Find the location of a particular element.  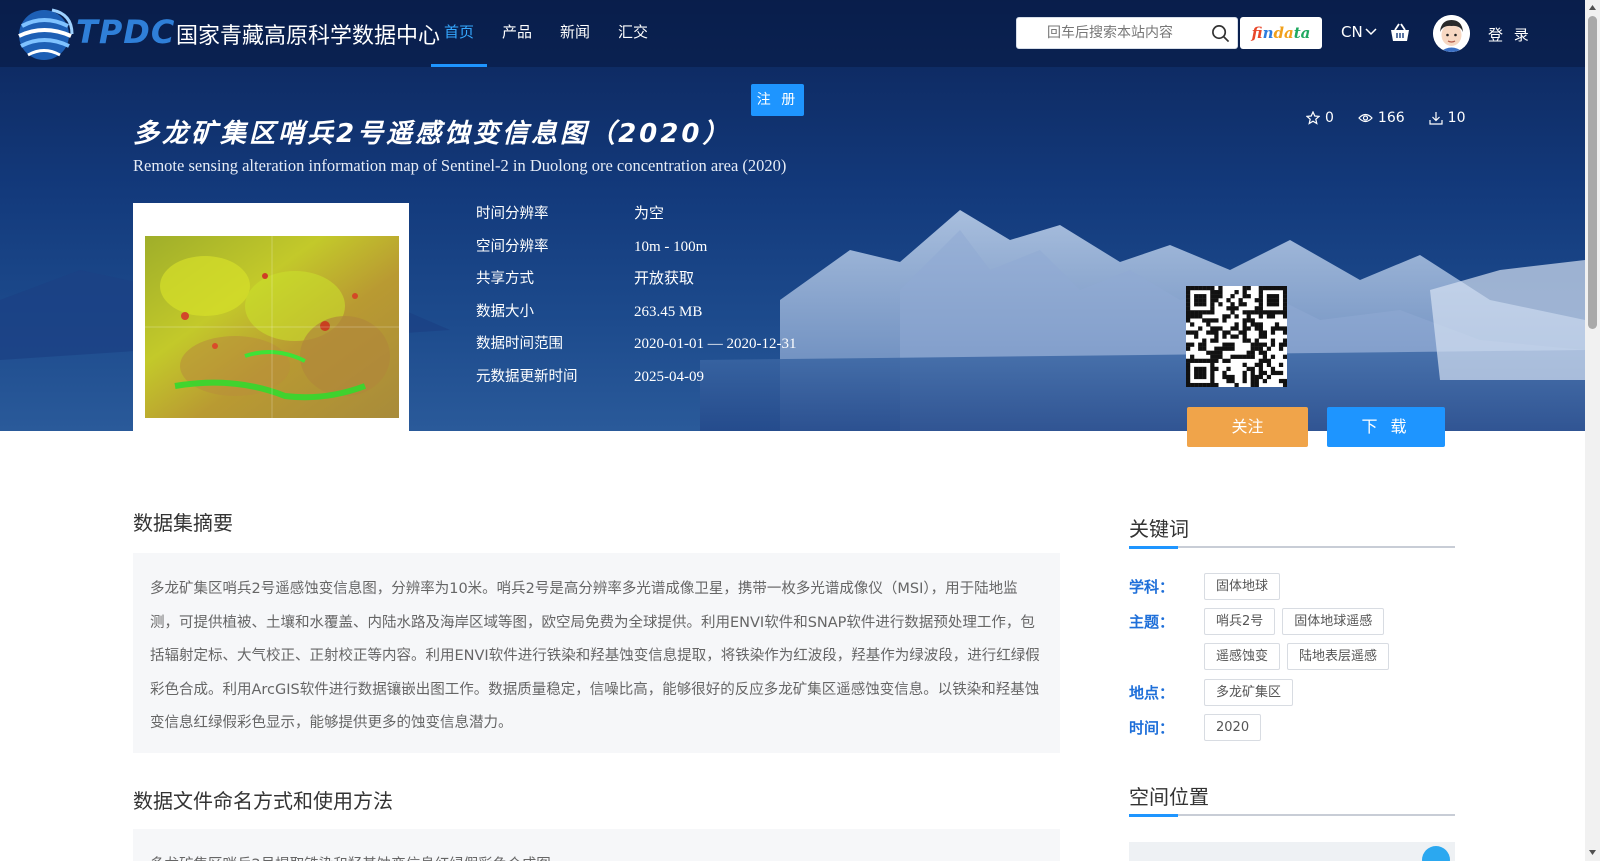

language-switcher: CN is located at coordinates (1359, 32).